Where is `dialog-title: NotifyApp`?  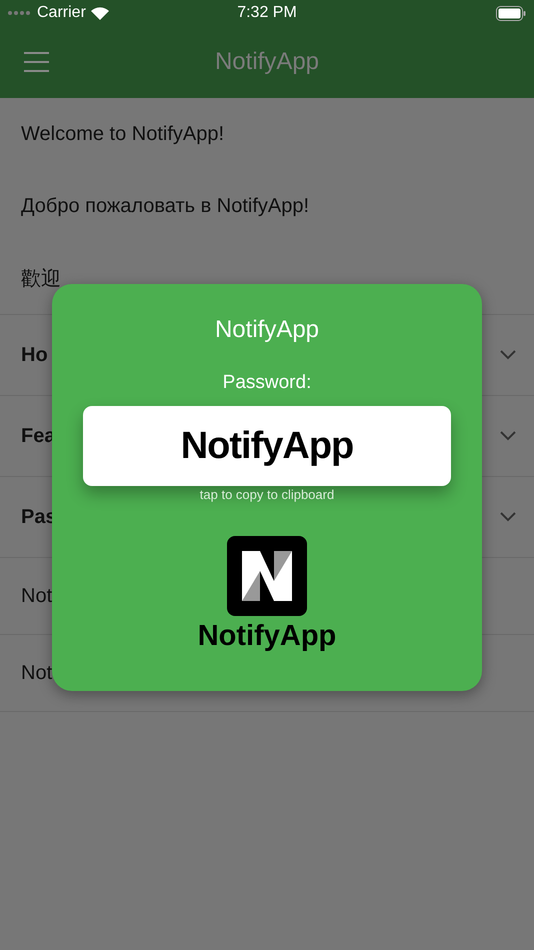
dialog-title: NotifyApp is located at coordinates (267, 330).